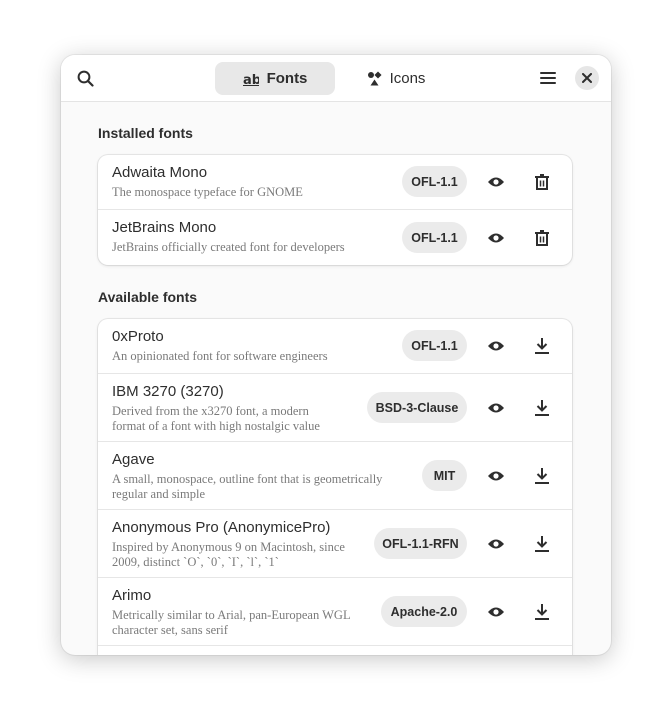  I want to click on hamburger-menu-icon, so click(548, 78).